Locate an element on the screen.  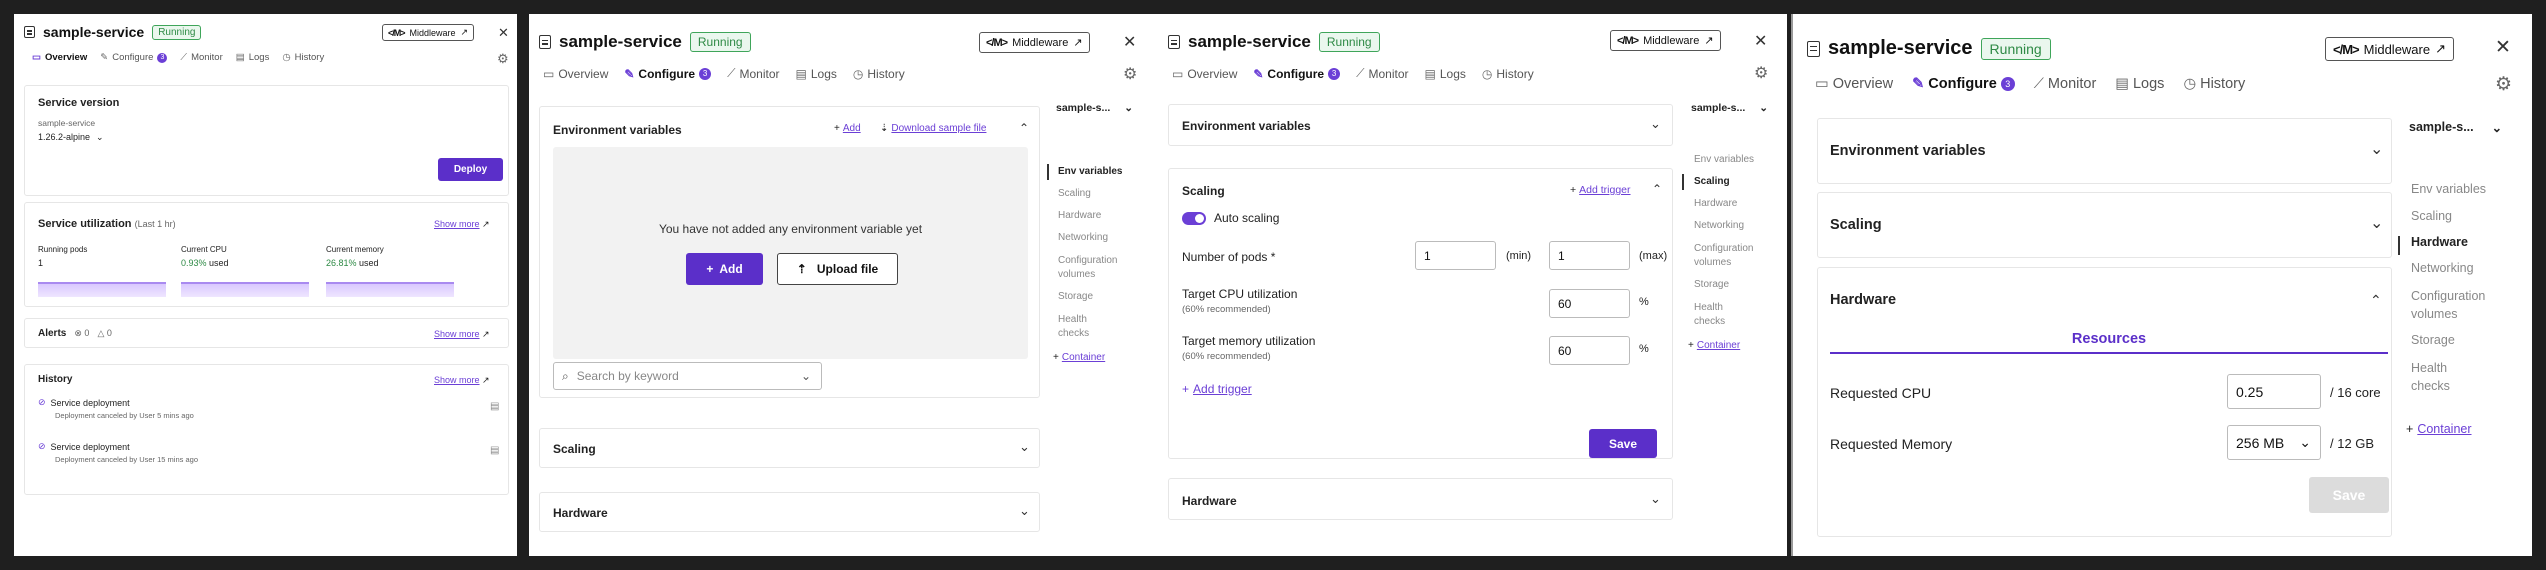
auto-scaling-toggle is located at coordinates (1194, 218).